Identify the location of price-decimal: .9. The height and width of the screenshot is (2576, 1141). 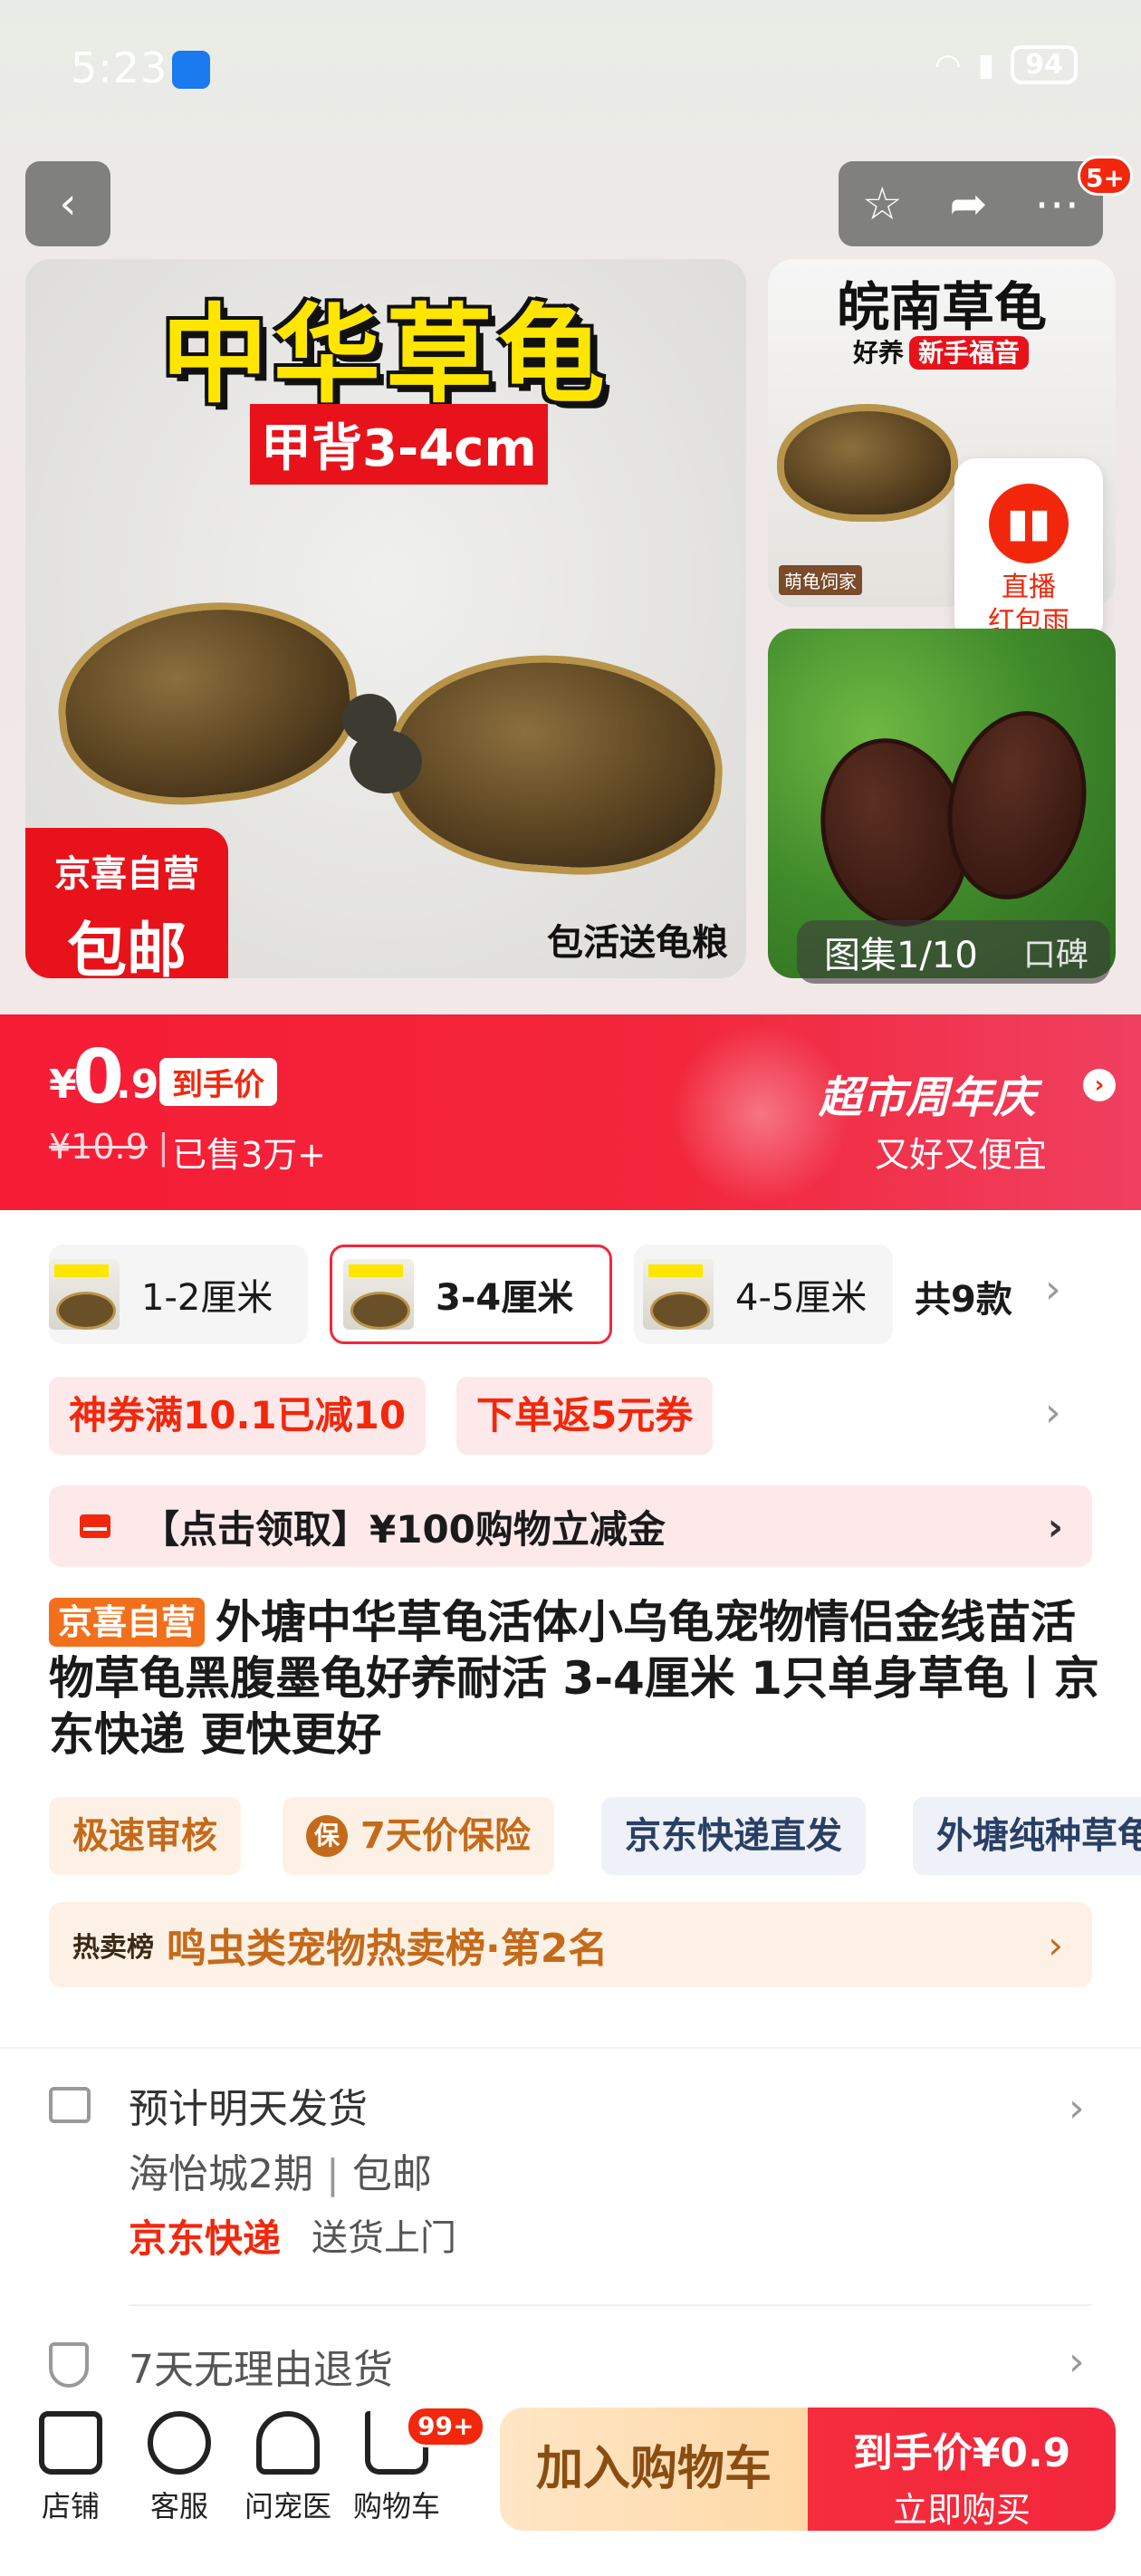
(137, 1085).